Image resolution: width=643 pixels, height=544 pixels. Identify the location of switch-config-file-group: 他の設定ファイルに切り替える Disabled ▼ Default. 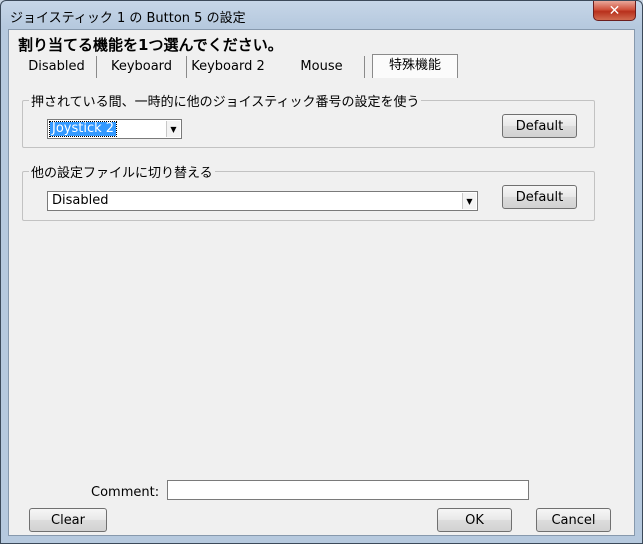
(308, 191).